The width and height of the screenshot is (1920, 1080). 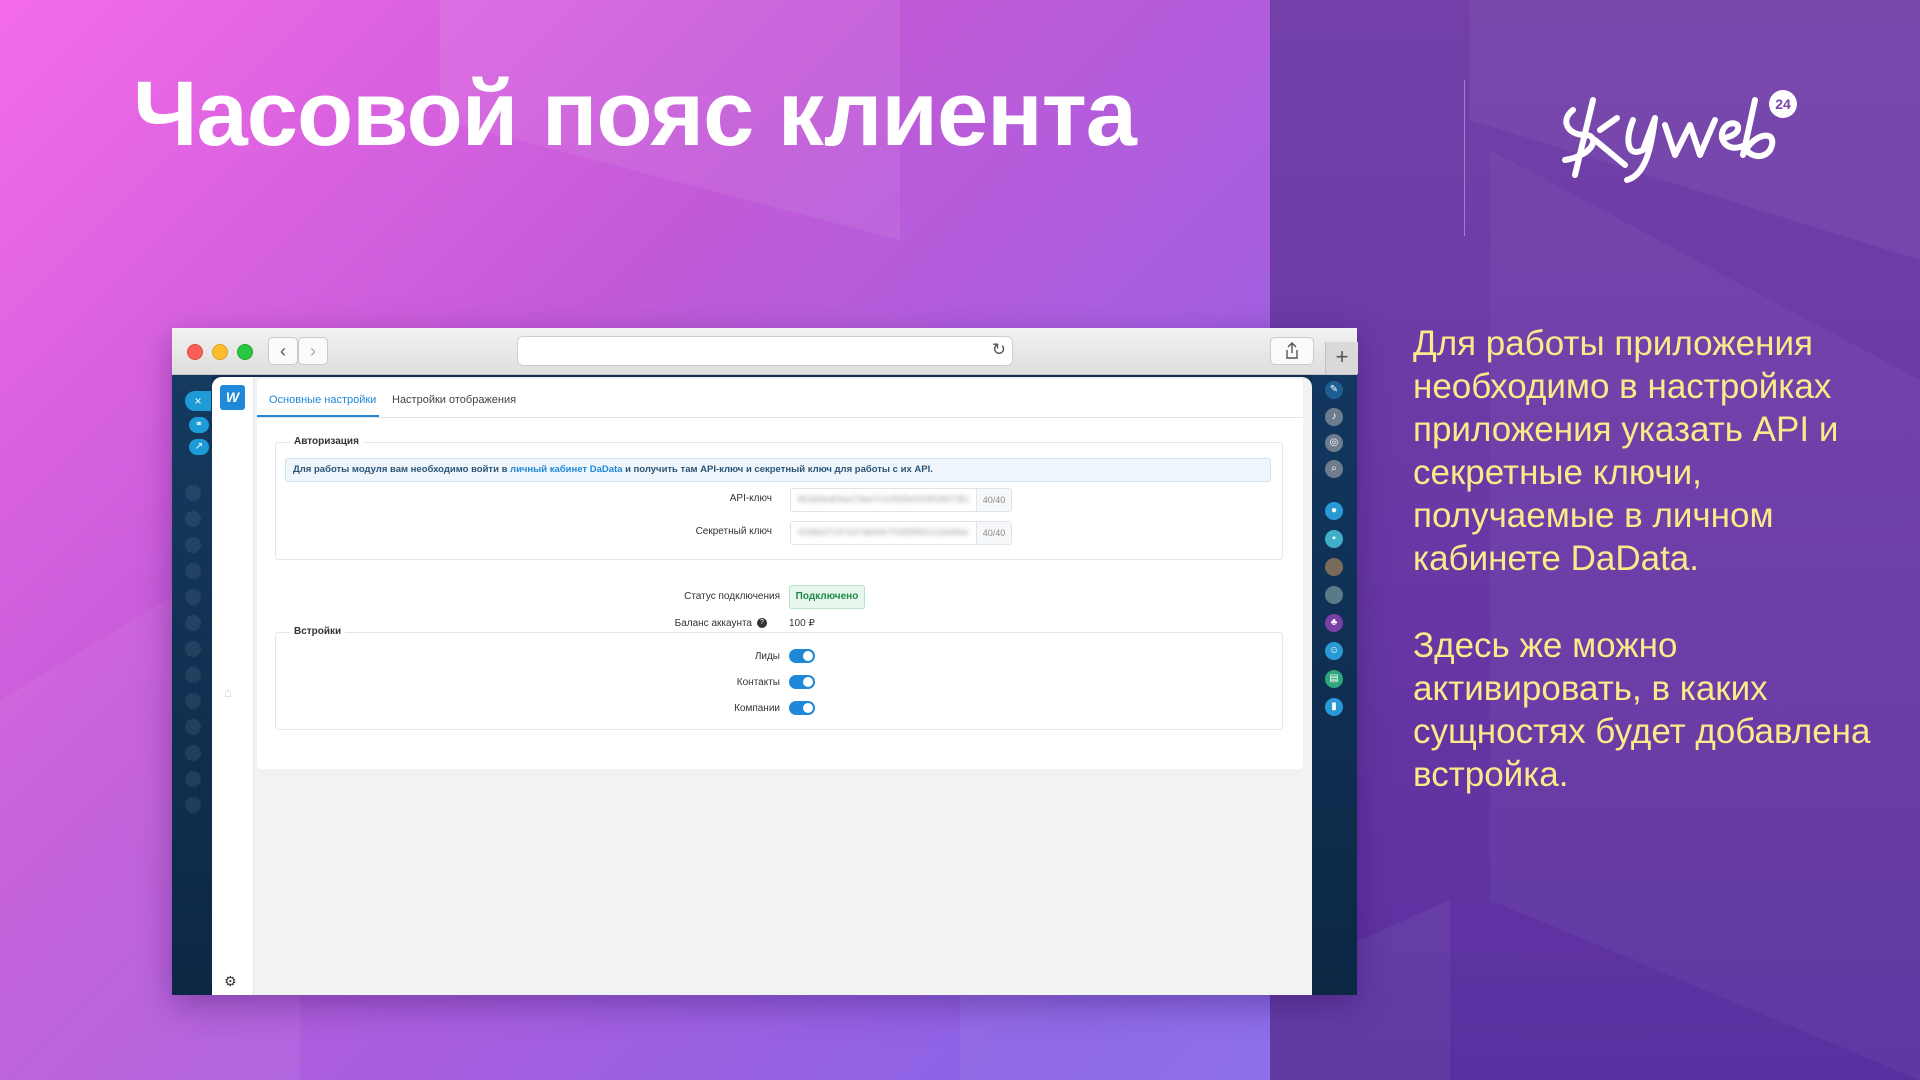 What do you see at coordinates (802, 656) in the screenshot?
I see `embed-leads-toggle` at bounding box center [802, 656].